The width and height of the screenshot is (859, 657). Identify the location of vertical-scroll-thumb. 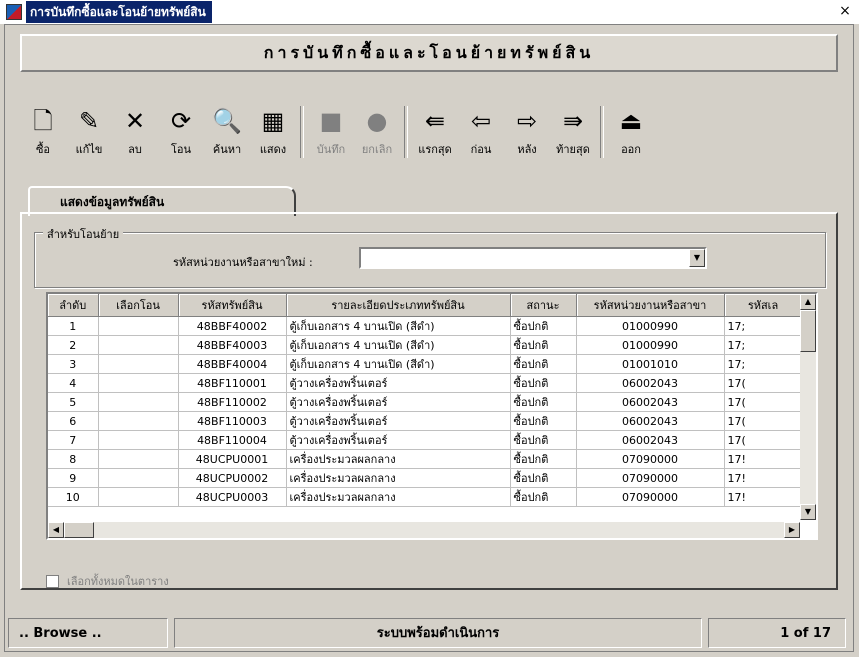
(808, 331).